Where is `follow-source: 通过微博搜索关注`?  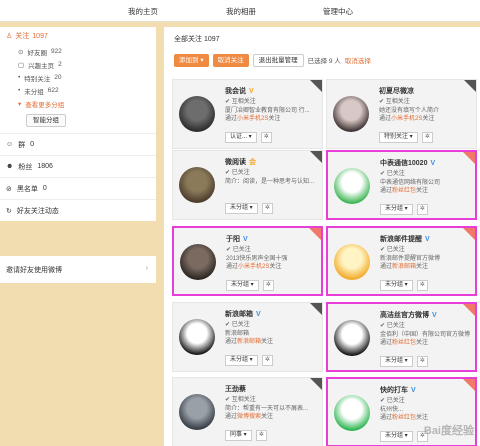 follow-source: 通过微博搜索关注 is located at coordinates (272, 415).